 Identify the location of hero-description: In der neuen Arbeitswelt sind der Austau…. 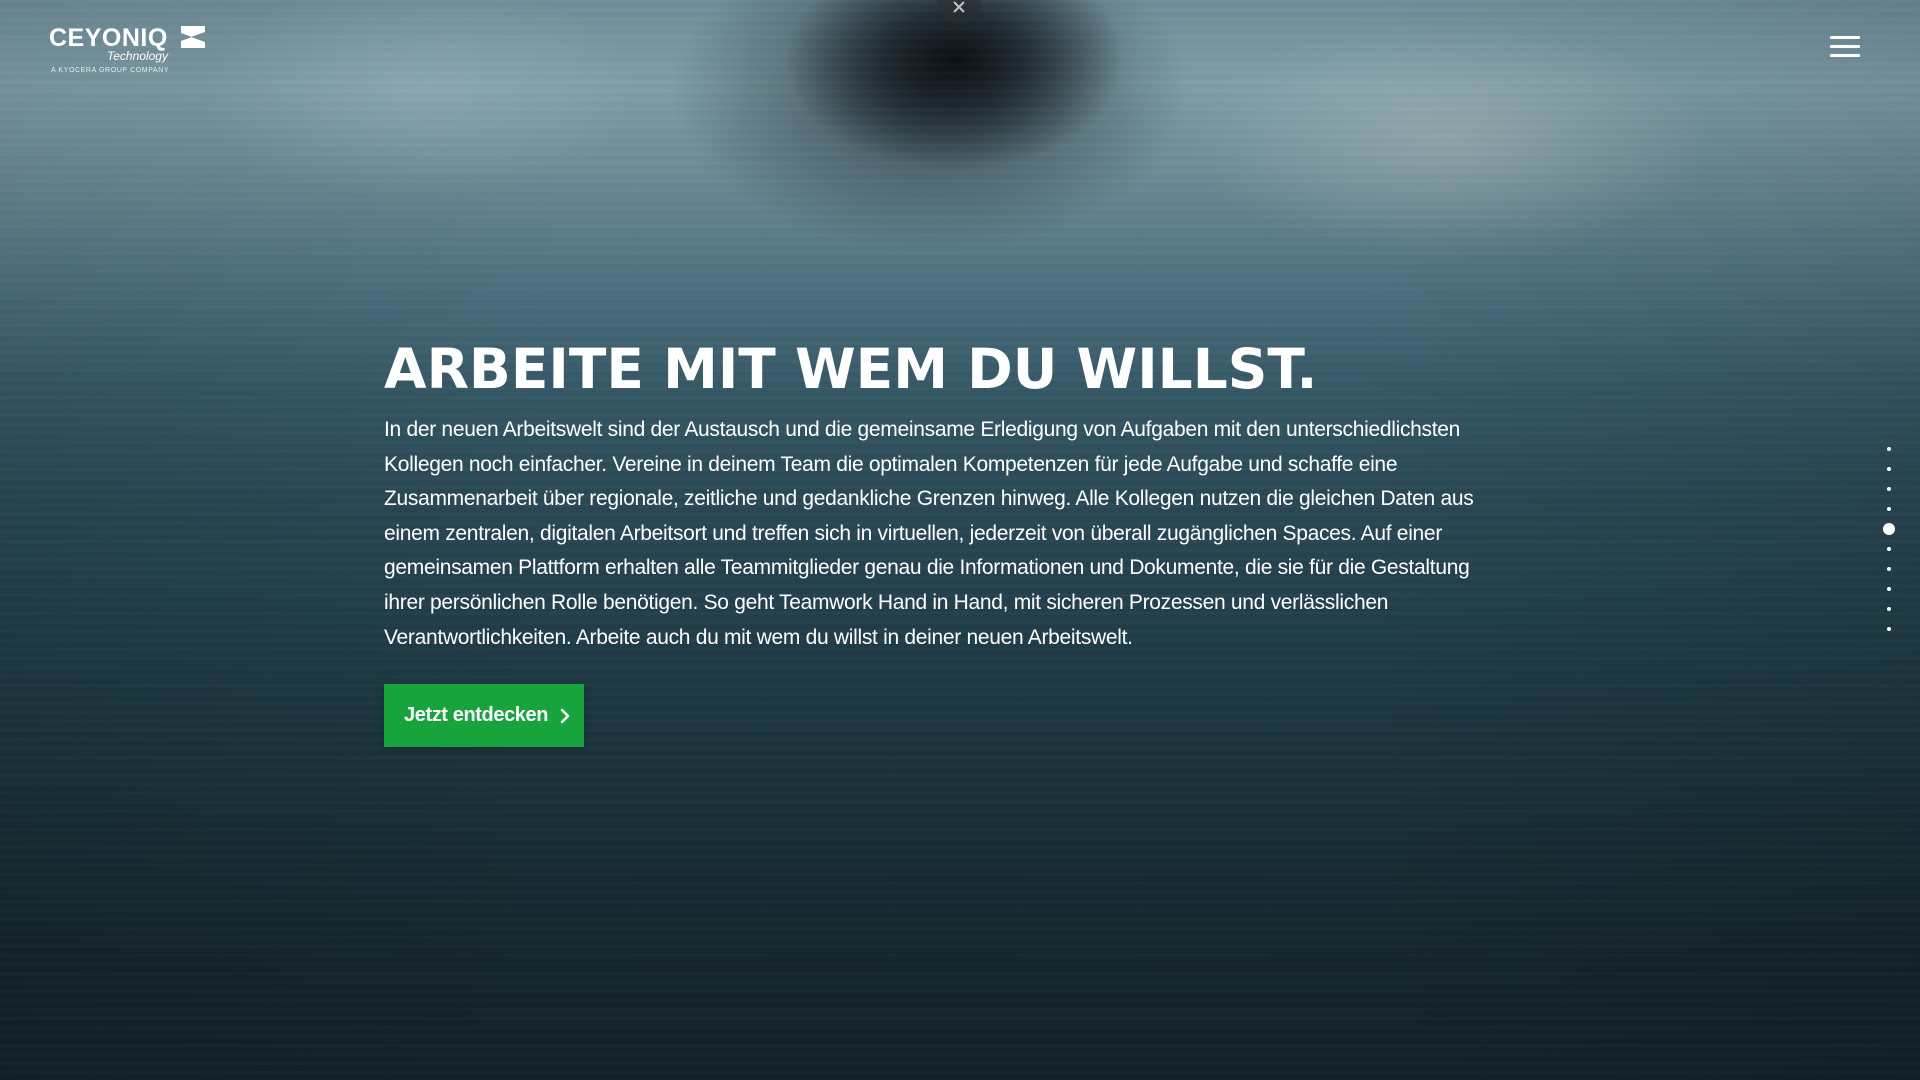
(929, 533).